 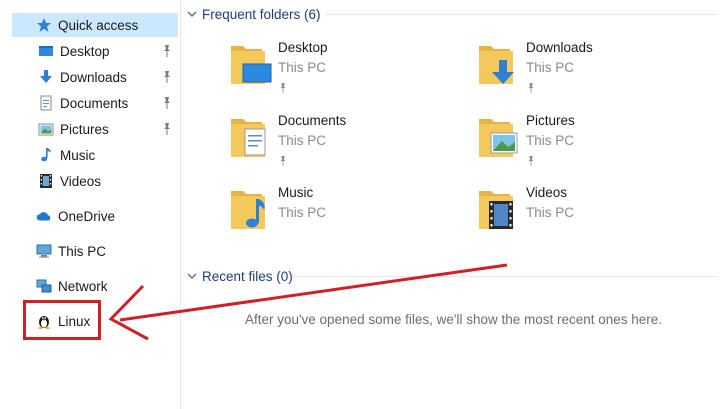 I want to click on nav-label: Videos, so click(x=81, y=181).